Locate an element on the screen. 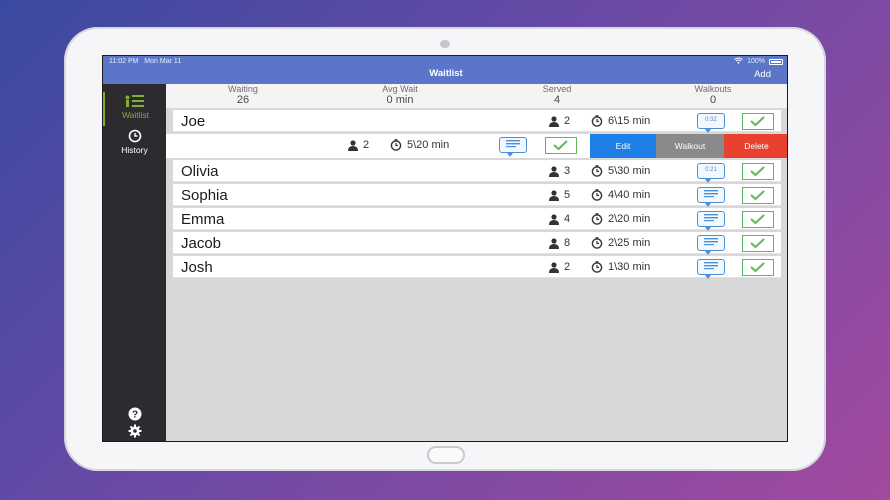  history-icon is located at coordinates (134, 136).